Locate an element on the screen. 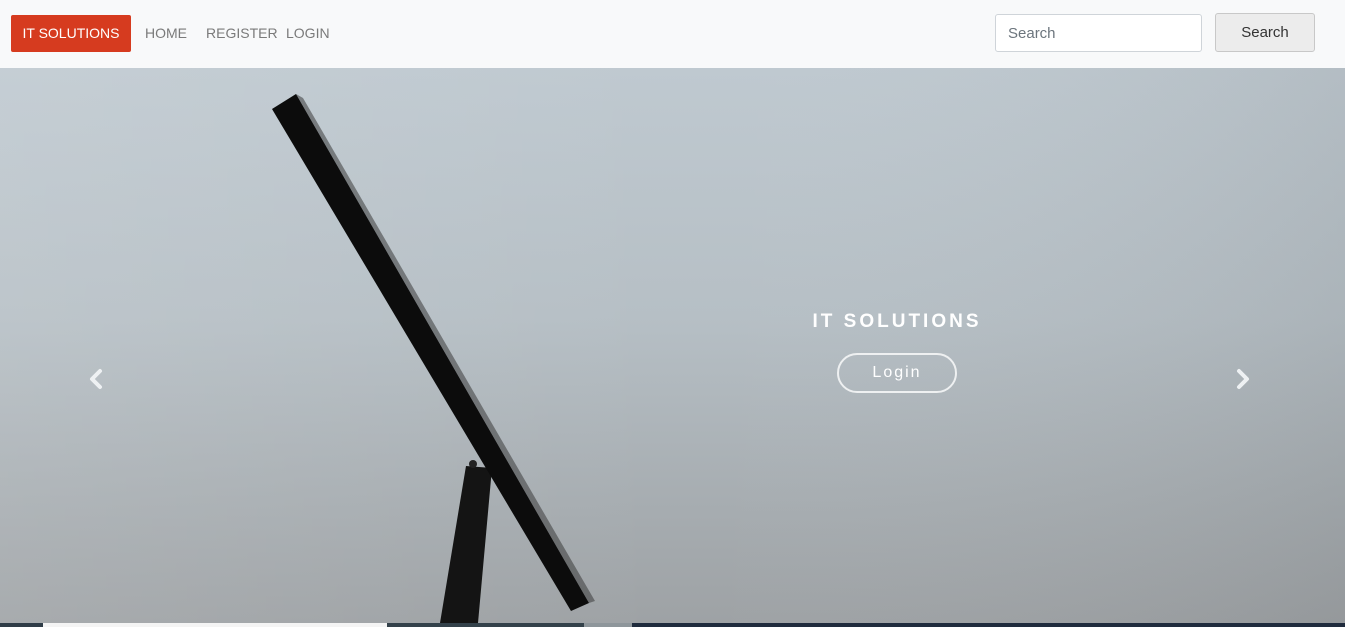  next-section-preview is located at coordinates (672, 625).